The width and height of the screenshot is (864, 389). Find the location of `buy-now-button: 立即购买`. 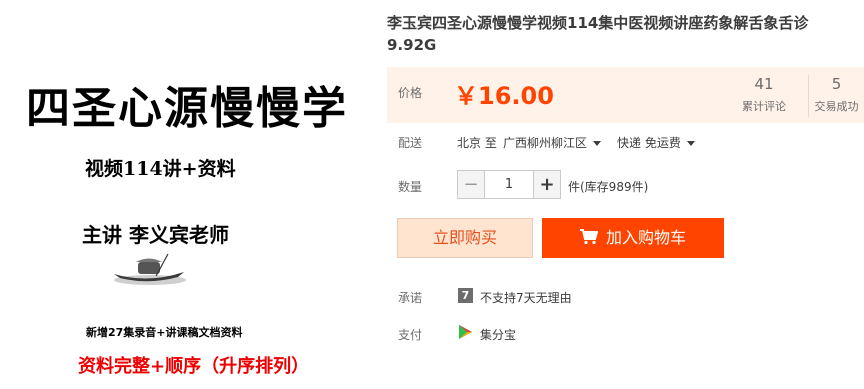

buy-now-button: 立即购买 is located at coordinates (465, 238).